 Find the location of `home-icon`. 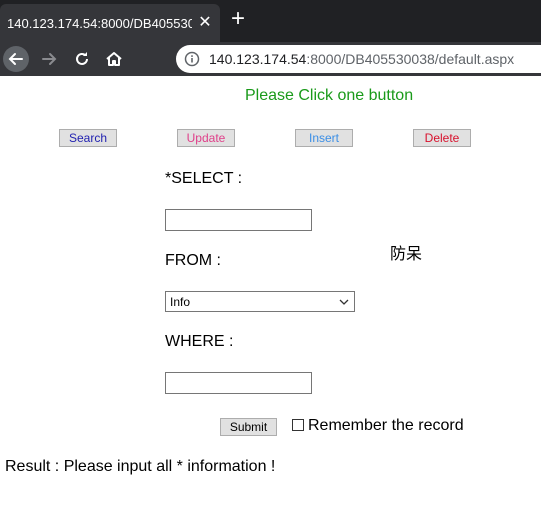

home-icon is located at coordinates (114, 59).